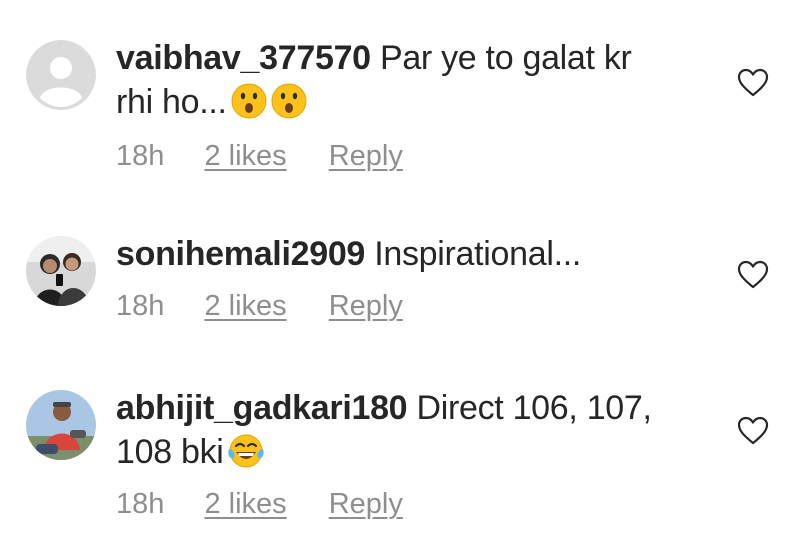 The image size is (800, 557). I want to click on comment-username: abhijit_gadkari180, so click(262, 408).